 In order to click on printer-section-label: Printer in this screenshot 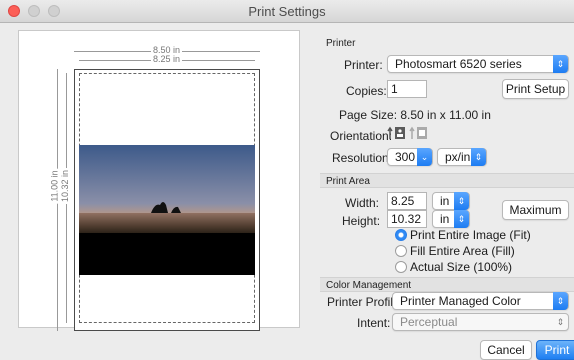, I will do `click(341, 43)`.